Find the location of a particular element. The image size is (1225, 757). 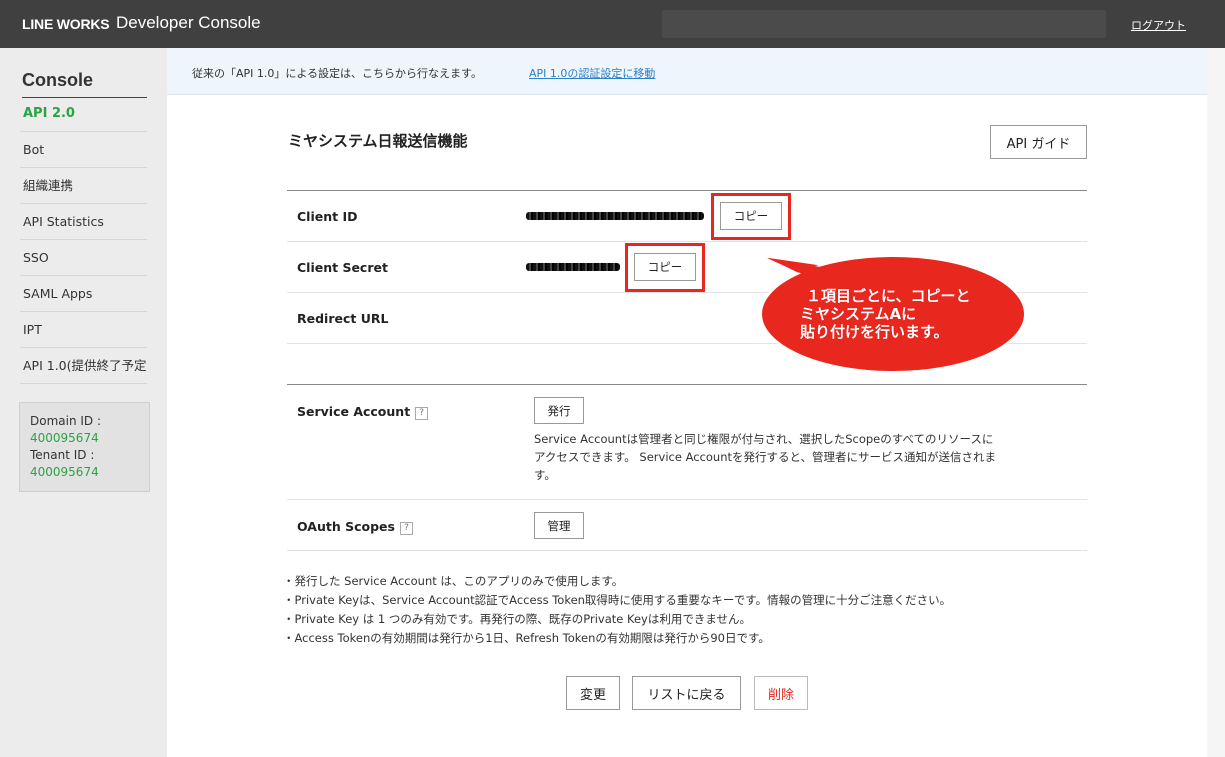

console-title: Developer Console is located at coordinates (188, 22).